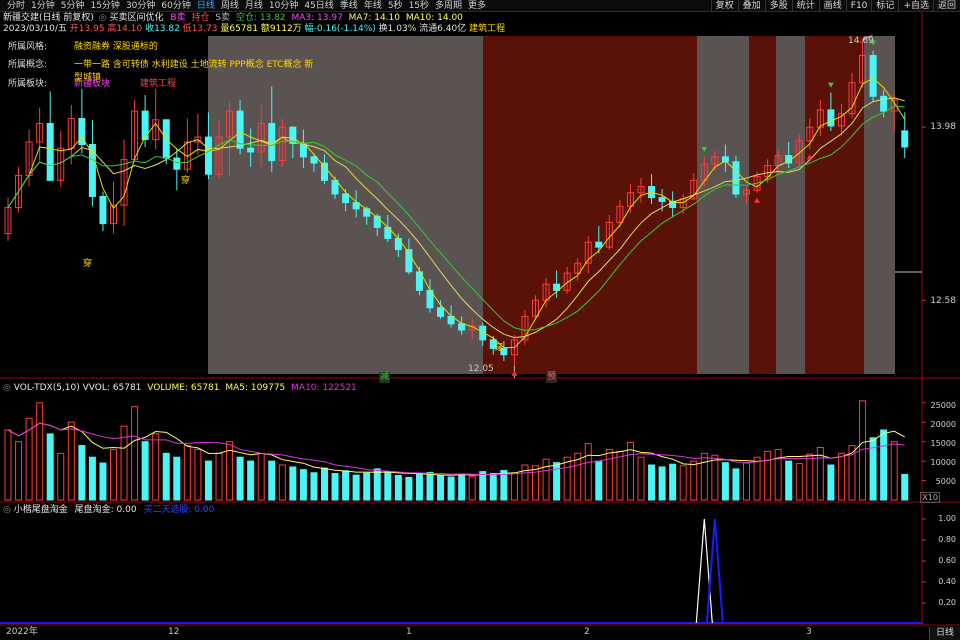 Image resolution: width=960 pixels, height=640 pixels. Describe the element at coordinates (140, 6) in the screenshot. I see `period-tab-4: 30分钟` at that location.